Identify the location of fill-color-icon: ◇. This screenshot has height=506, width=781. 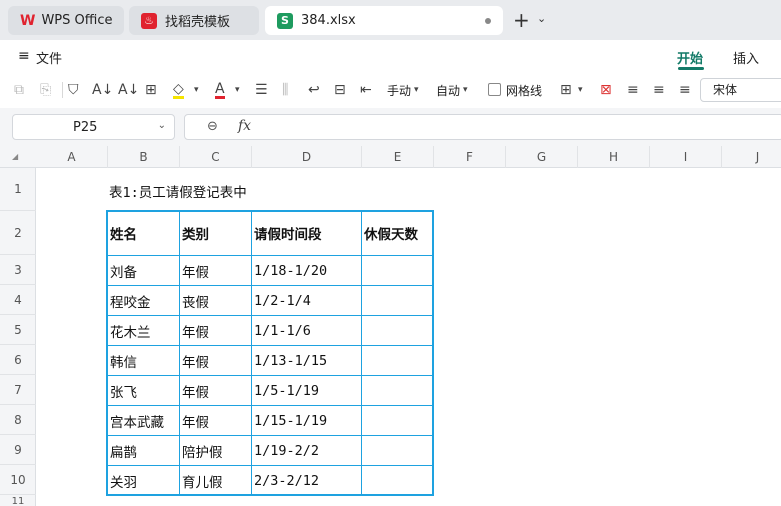
(178, 90).